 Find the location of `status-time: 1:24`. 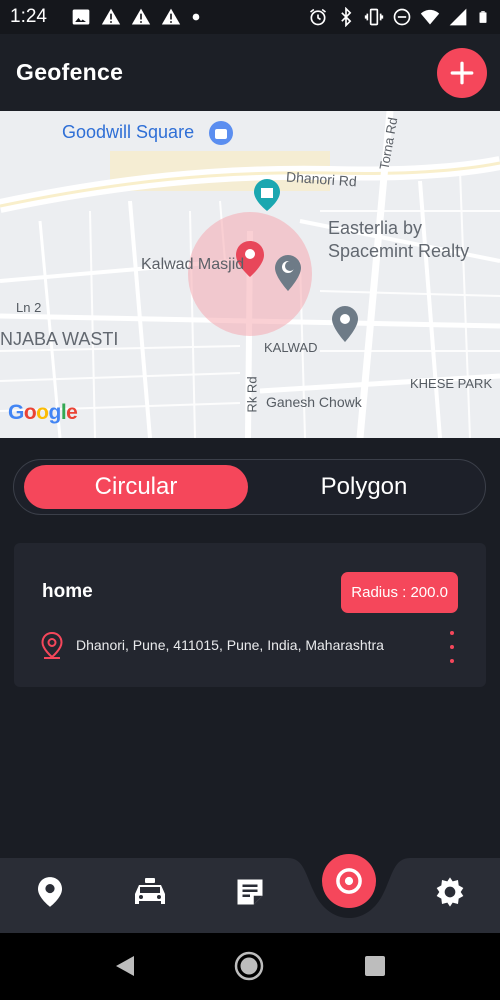

status-time: 1:24 is located at coordinates (28, 16).